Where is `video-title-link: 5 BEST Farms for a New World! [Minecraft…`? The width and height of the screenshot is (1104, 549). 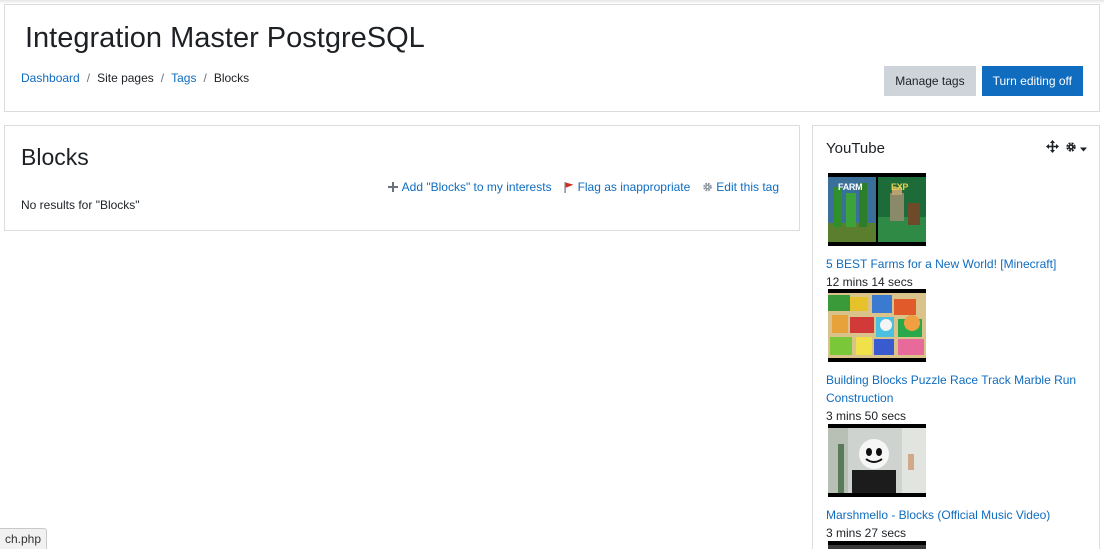 video-title-link: 5 BEST Farms for a New World! [Minecraft… is located at coordinates (961, 264).